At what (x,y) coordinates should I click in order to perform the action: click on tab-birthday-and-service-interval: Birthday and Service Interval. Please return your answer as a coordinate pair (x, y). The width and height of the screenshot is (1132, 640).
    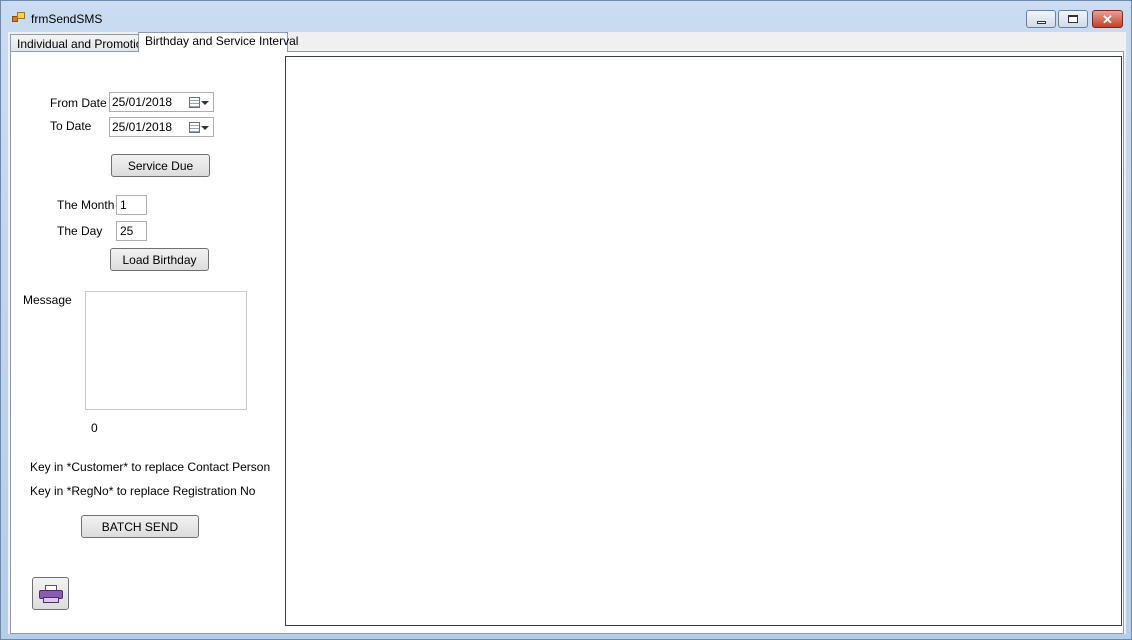
    Looking at the image, I should click on (218, 42).